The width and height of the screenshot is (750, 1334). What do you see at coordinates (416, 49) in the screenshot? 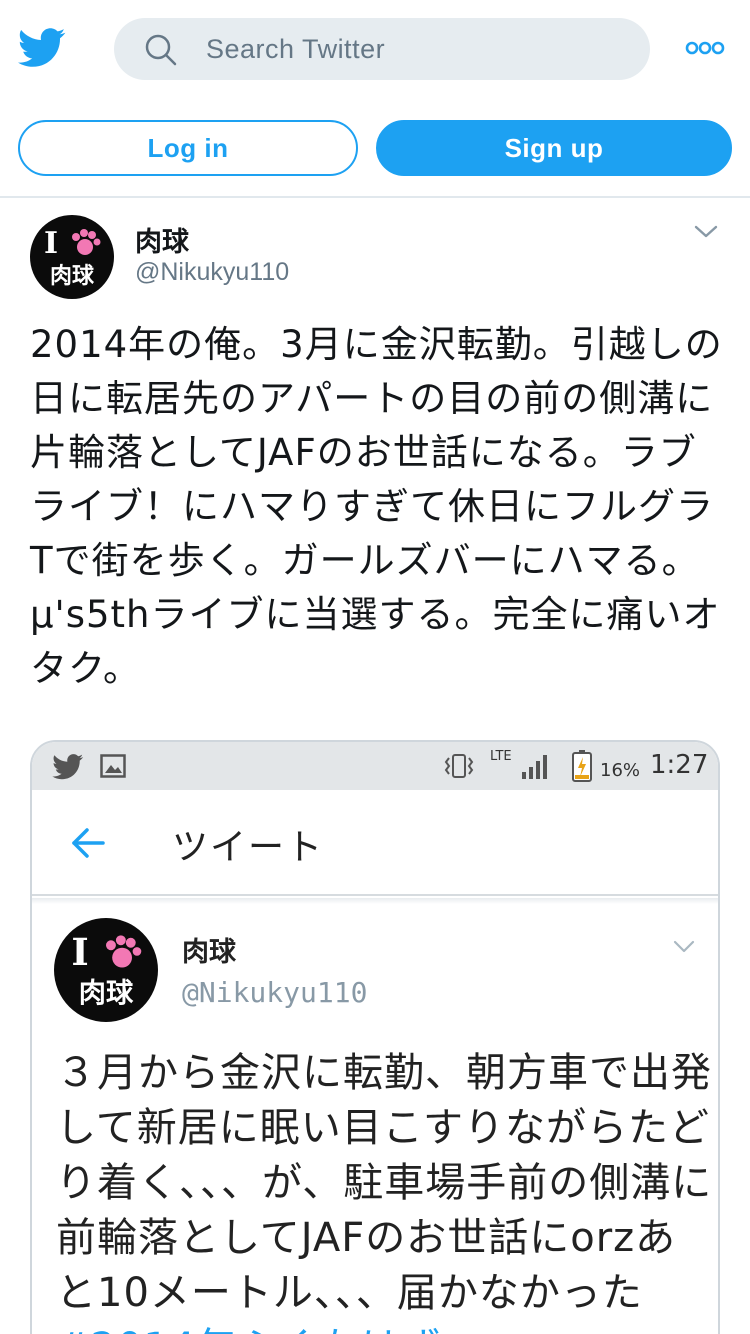
I see `search-input` at bounding box center [416, 49].